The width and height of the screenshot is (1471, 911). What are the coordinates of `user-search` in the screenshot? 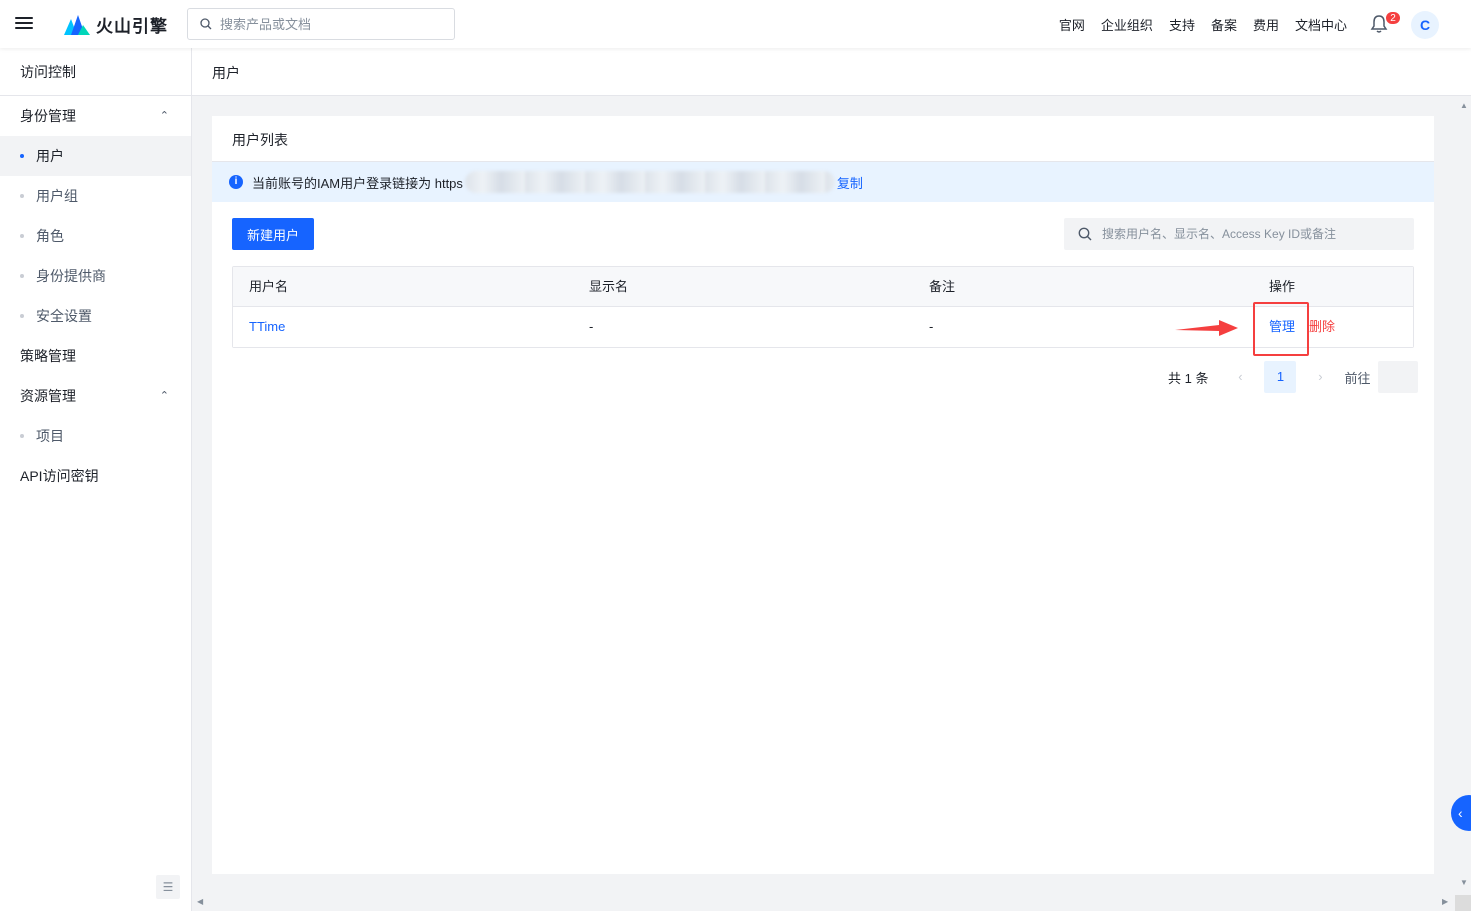 It's located at (1239, 234).